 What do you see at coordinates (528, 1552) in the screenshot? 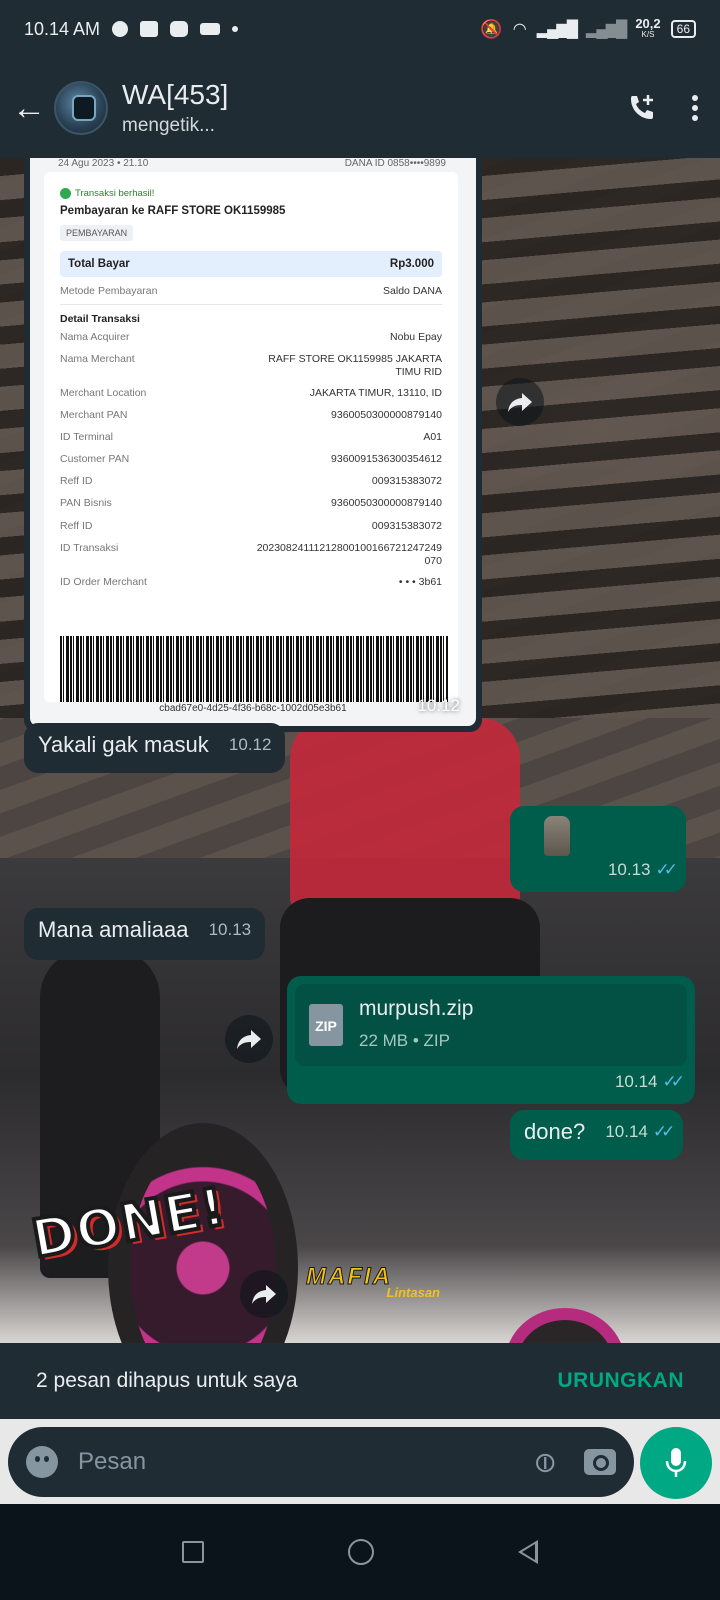
I see `back-icon` at bounding box center [528, 1552].